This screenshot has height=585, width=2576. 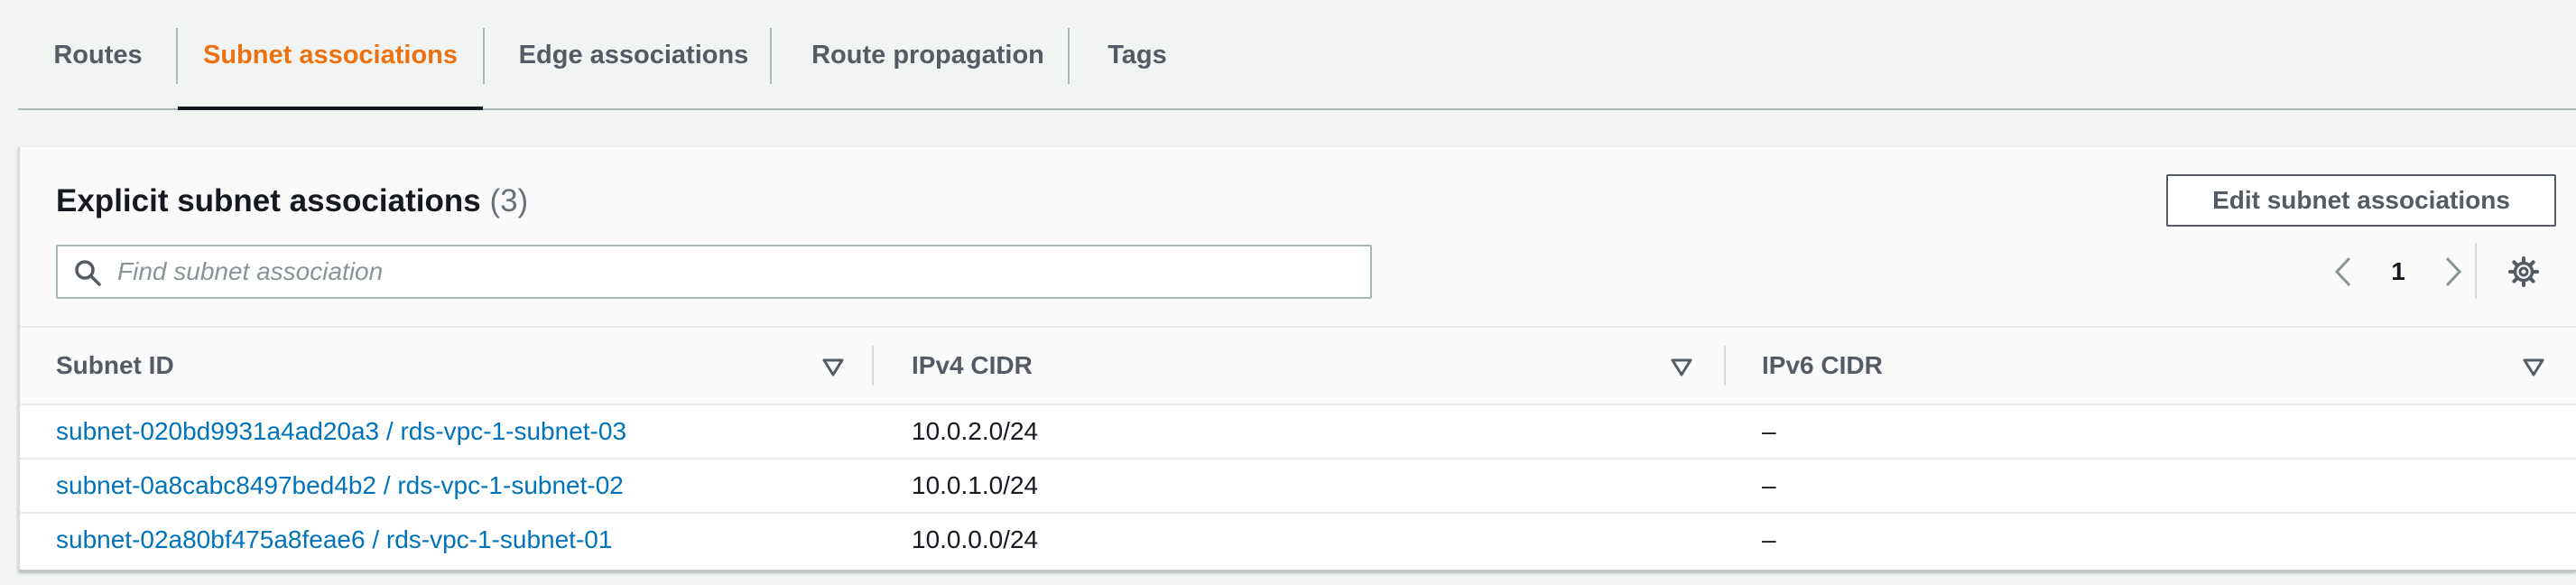 What do you see at coordinates (330, 109) in the screenshot?
I see `active-tab-indicator` at bounding box center [330, 109].